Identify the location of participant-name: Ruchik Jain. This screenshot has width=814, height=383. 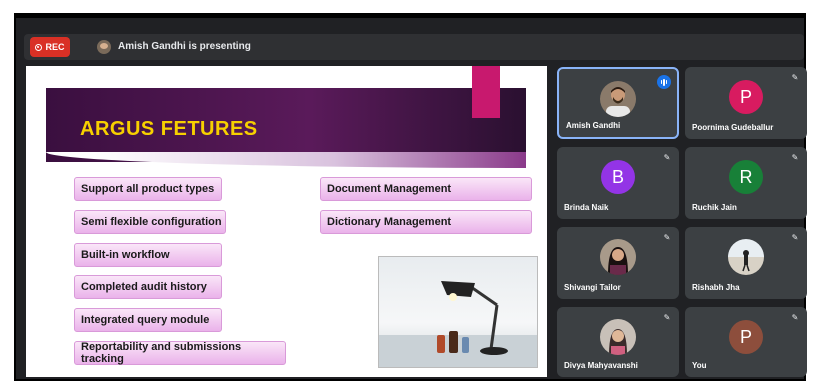
(714, 207).